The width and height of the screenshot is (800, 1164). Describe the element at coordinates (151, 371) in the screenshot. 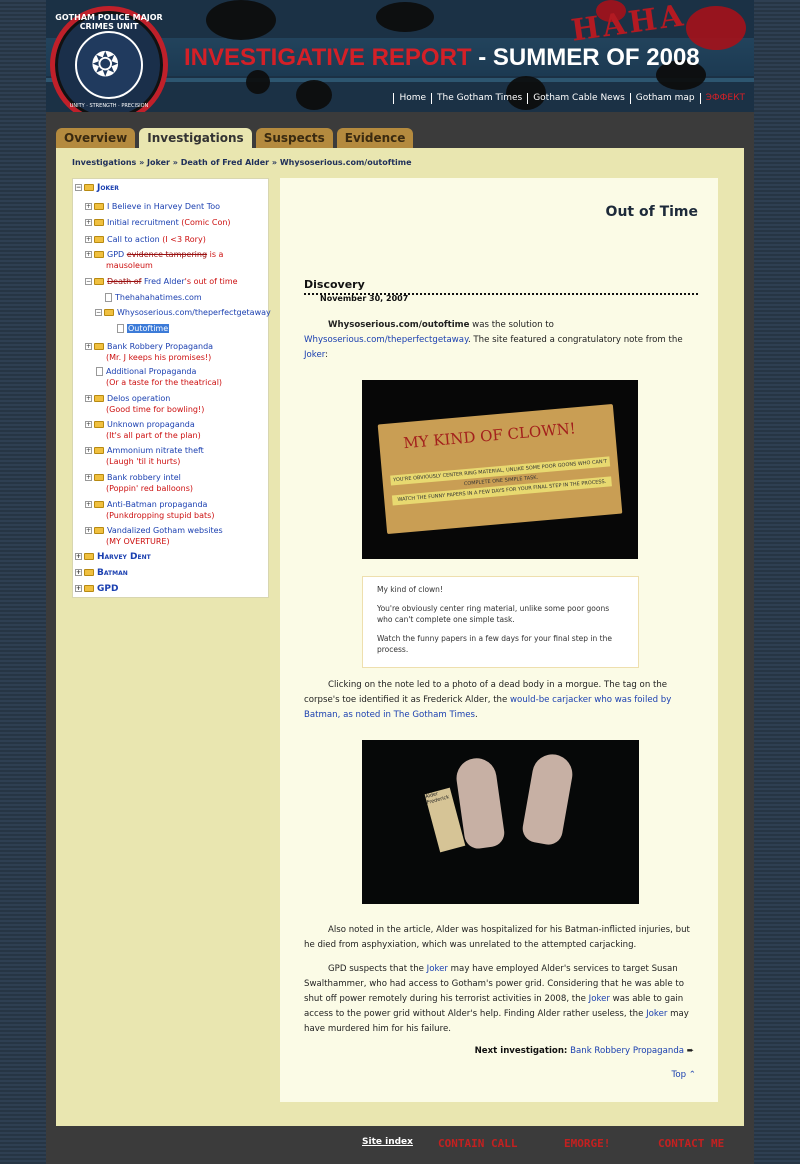

I see `tree-label: Additional Propaganda` at that location.